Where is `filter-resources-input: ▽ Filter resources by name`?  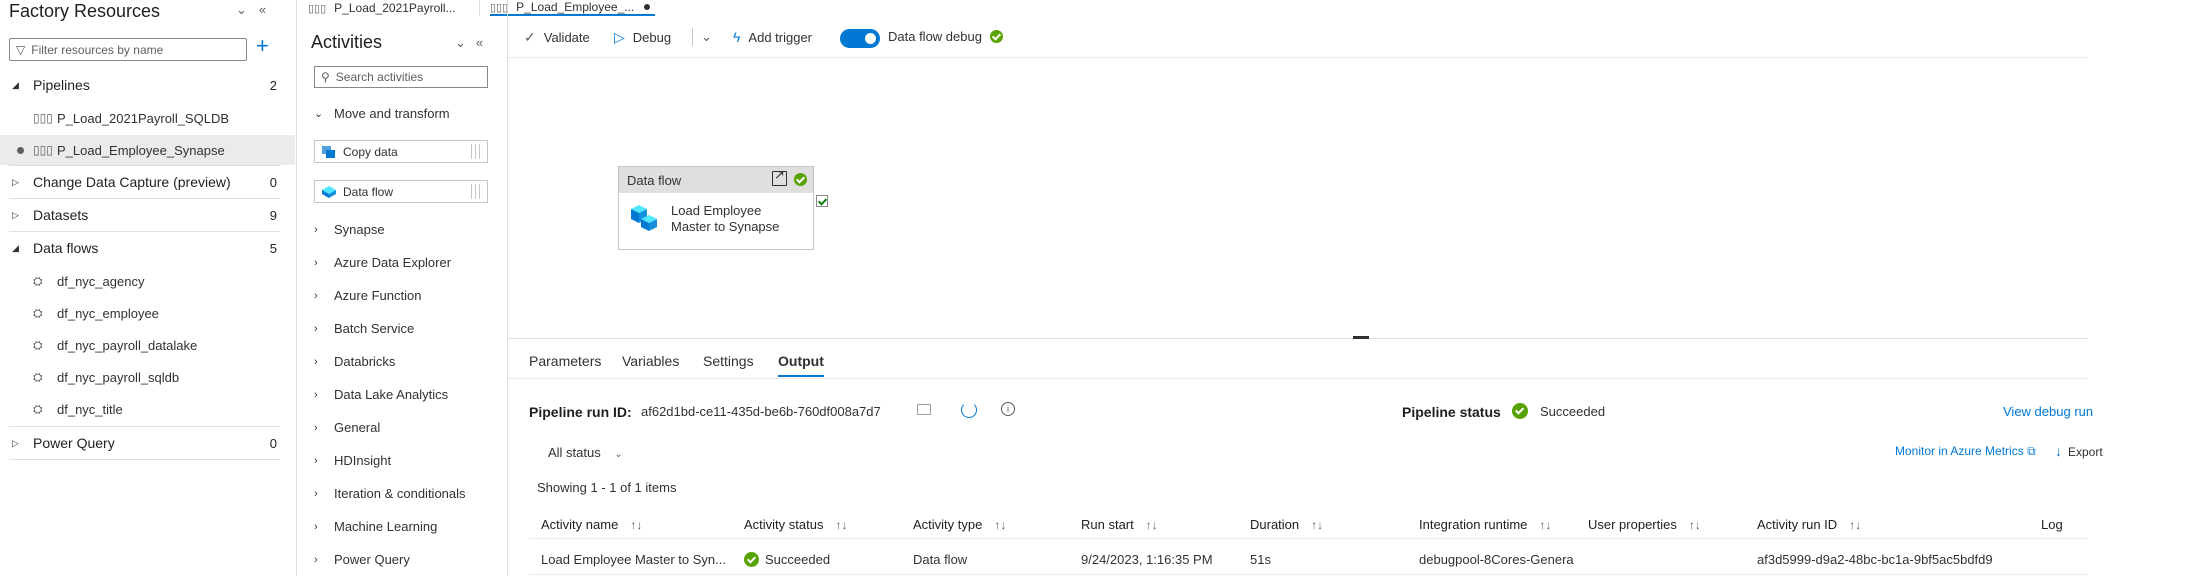
filter-resources-input: ▽ Filter resources by name is located at coordinates (128, 49).